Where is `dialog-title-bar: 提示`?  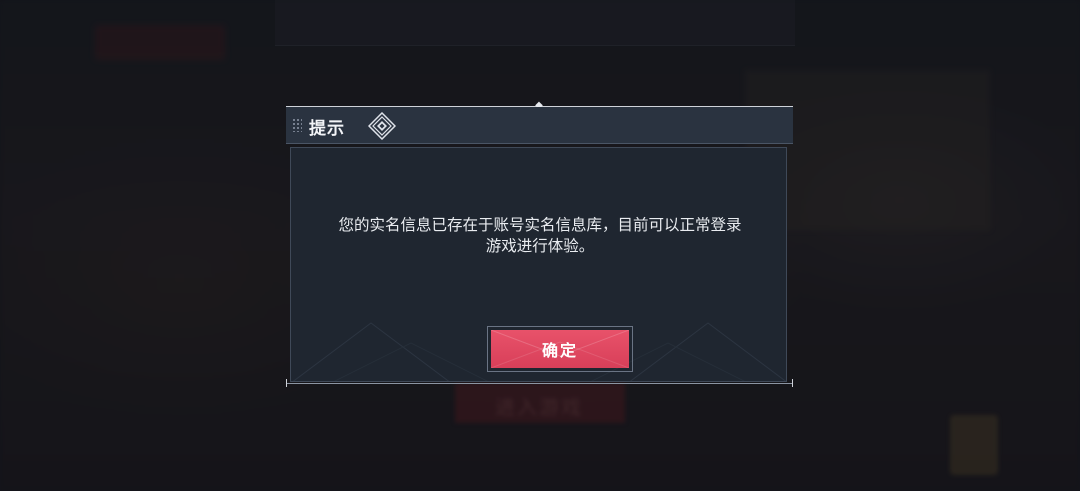
dialog-title-bar: 提示 is located at coordinates (539, 125).